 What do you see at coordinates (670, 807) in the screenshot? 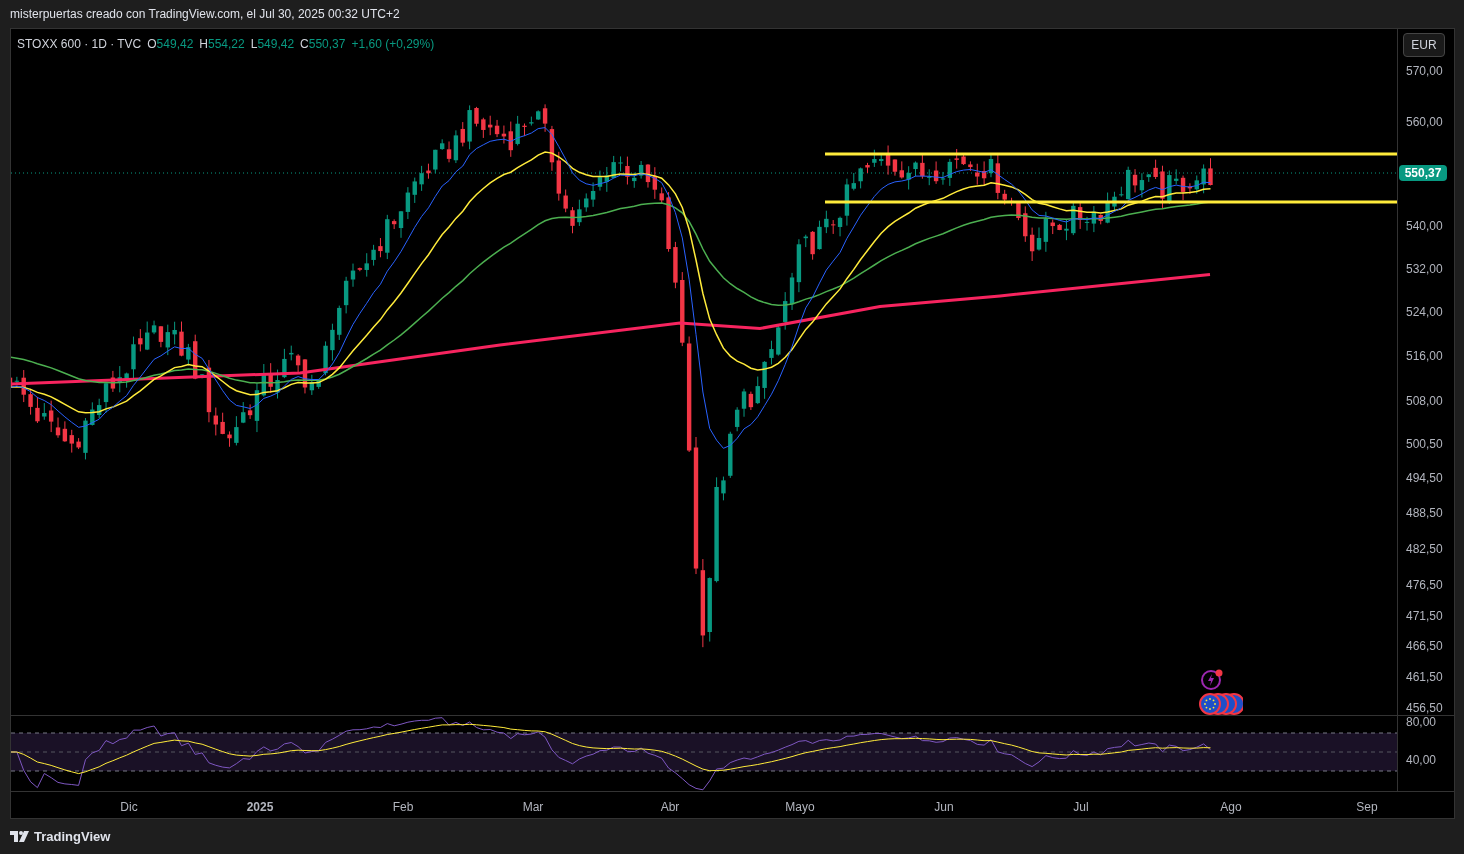
I see `date-label: Abr` at bounding box center [670, 807].